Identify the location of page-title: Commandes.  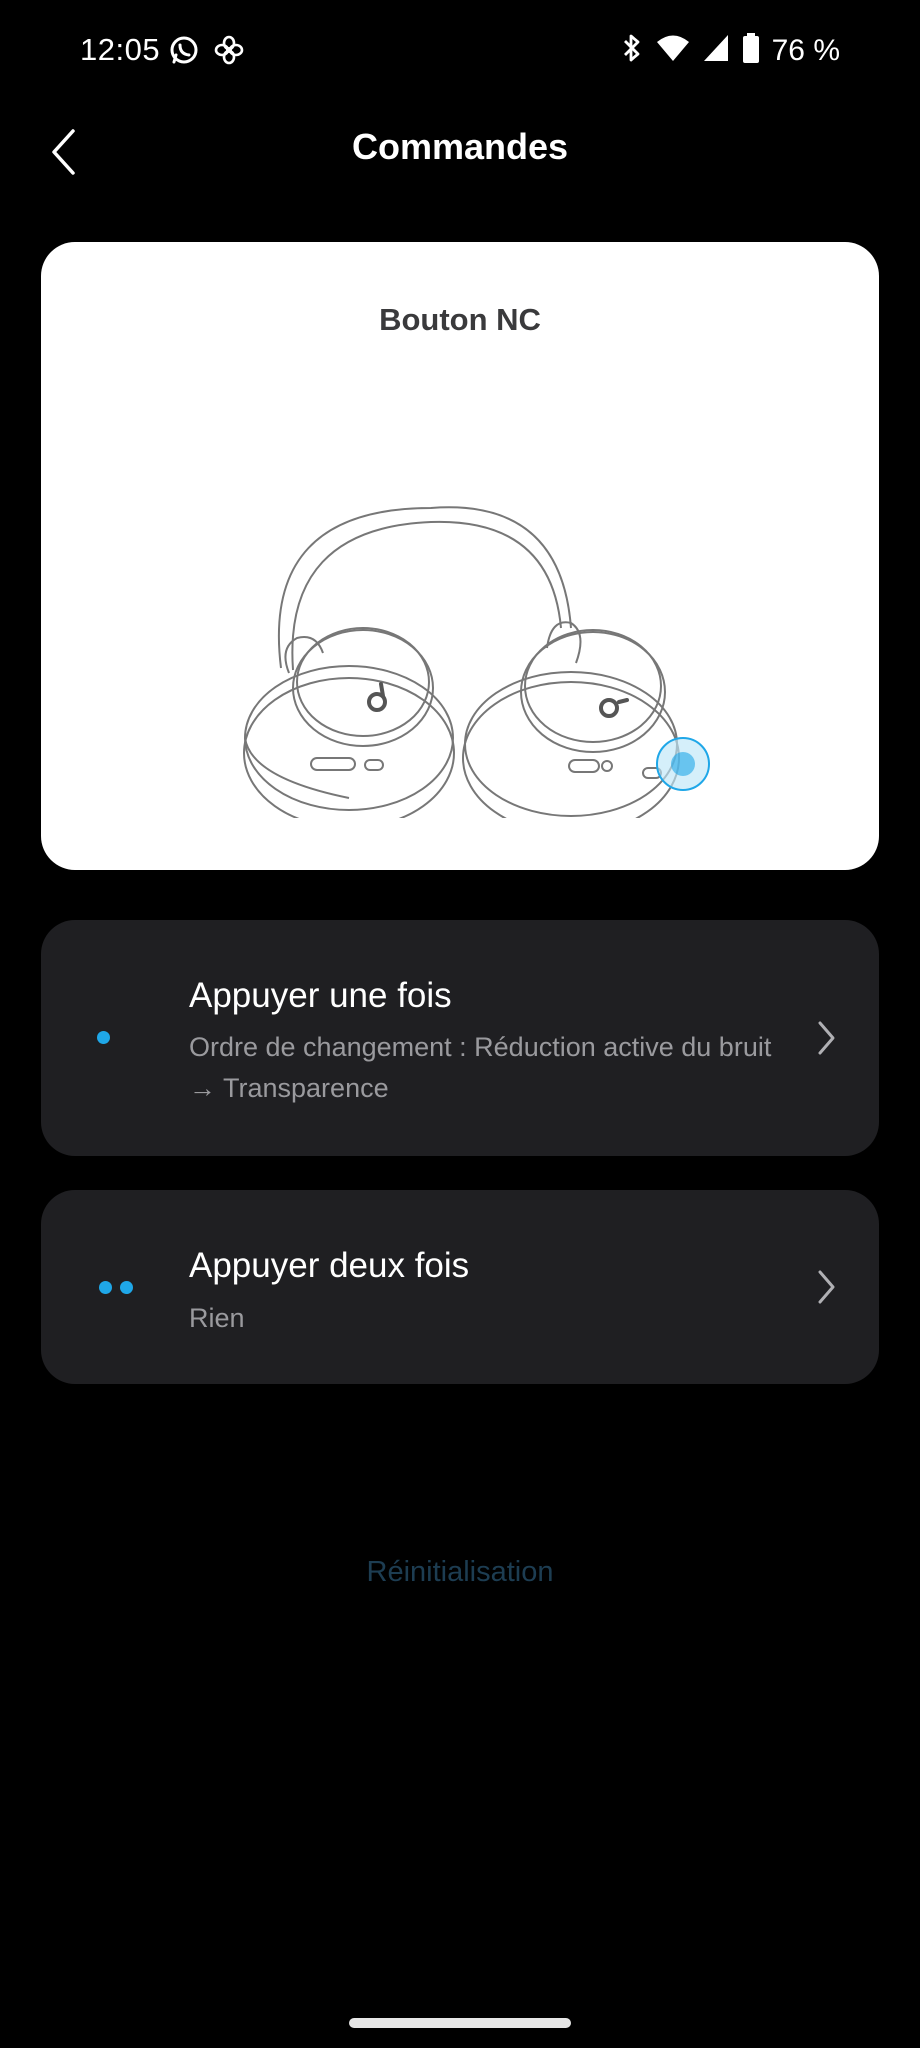
(460, 146).